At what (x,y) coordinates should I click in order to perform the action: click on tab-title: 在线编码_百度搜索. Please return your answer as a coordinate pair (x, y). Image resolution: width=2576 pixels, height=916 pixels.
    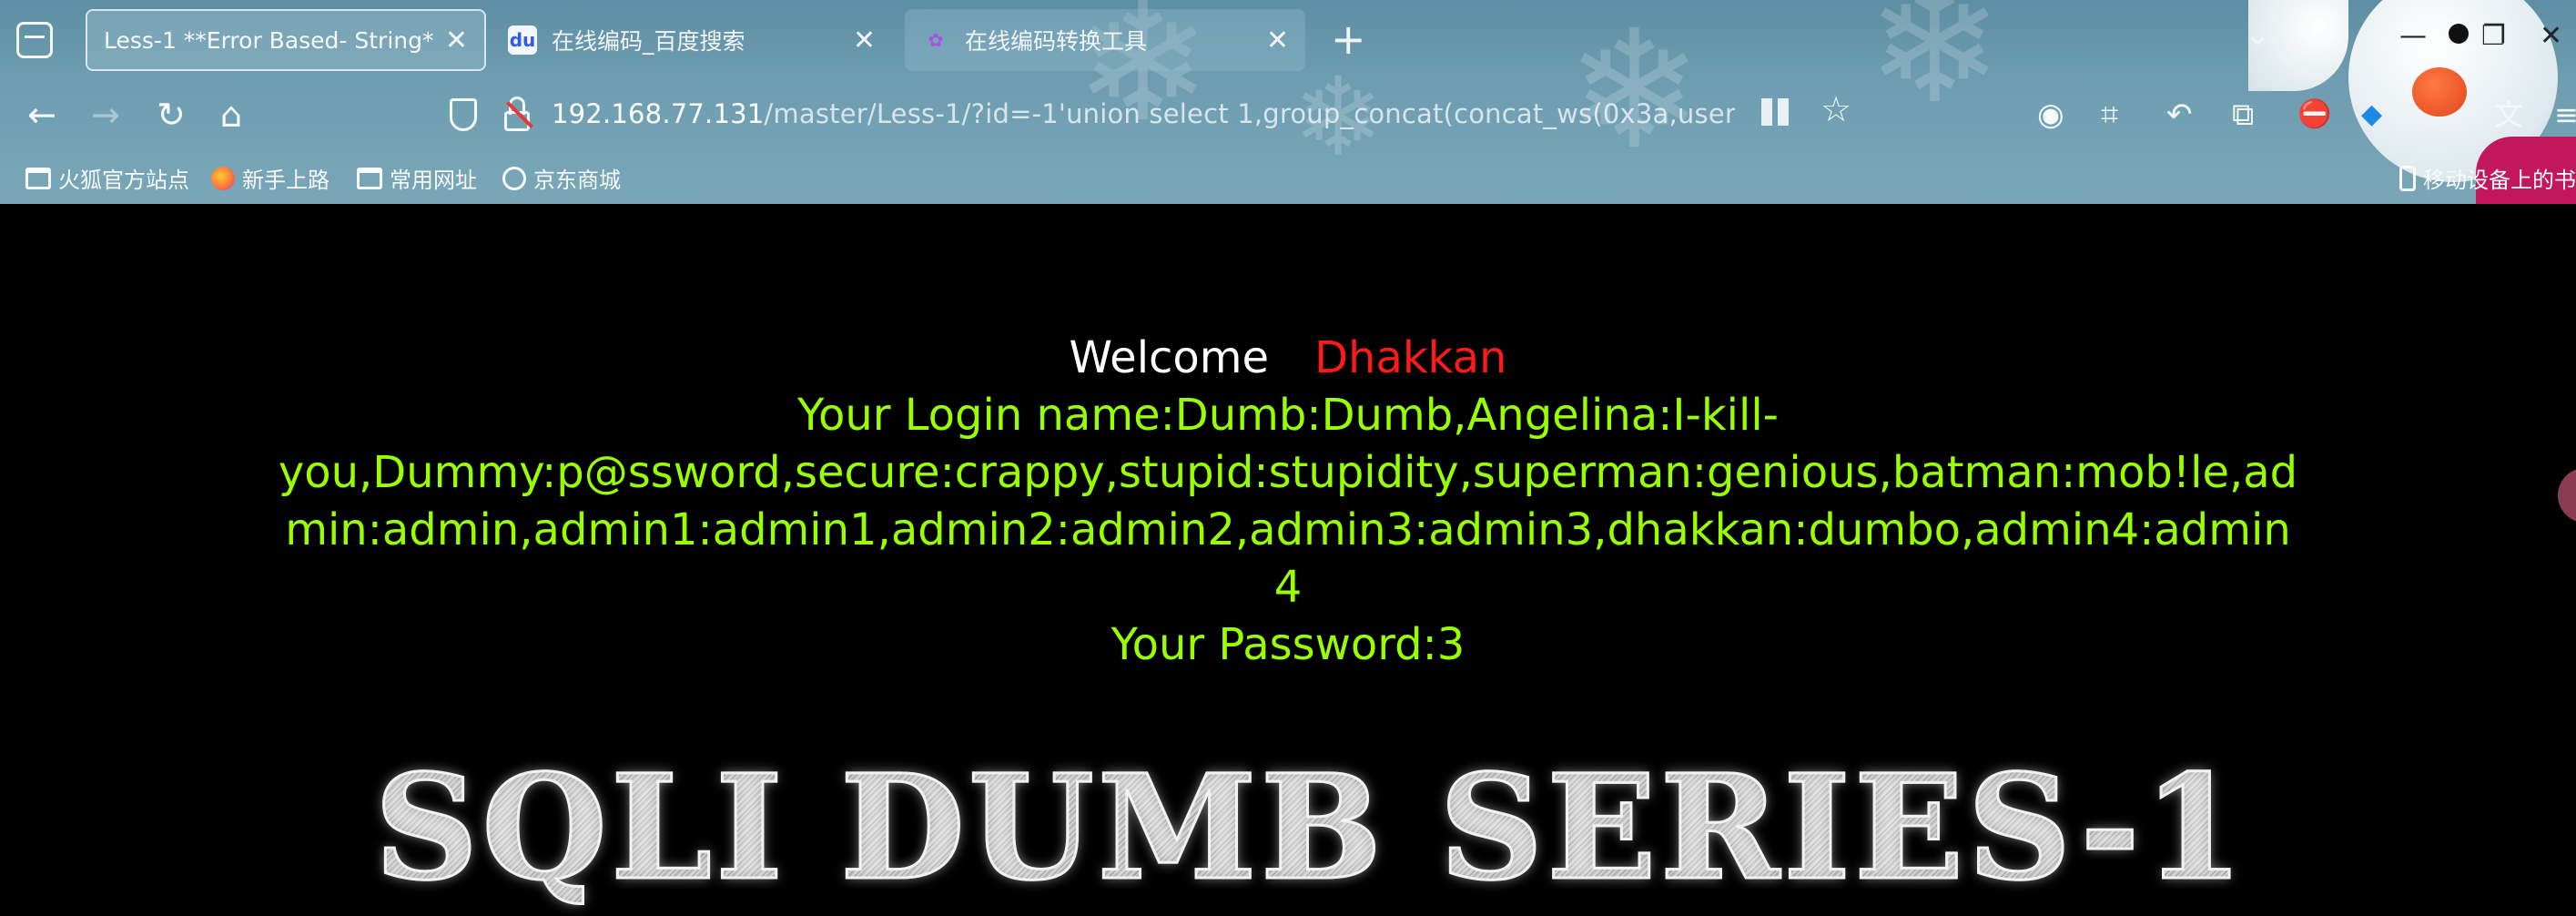
    Looking at the image, I should click on (648, 41).